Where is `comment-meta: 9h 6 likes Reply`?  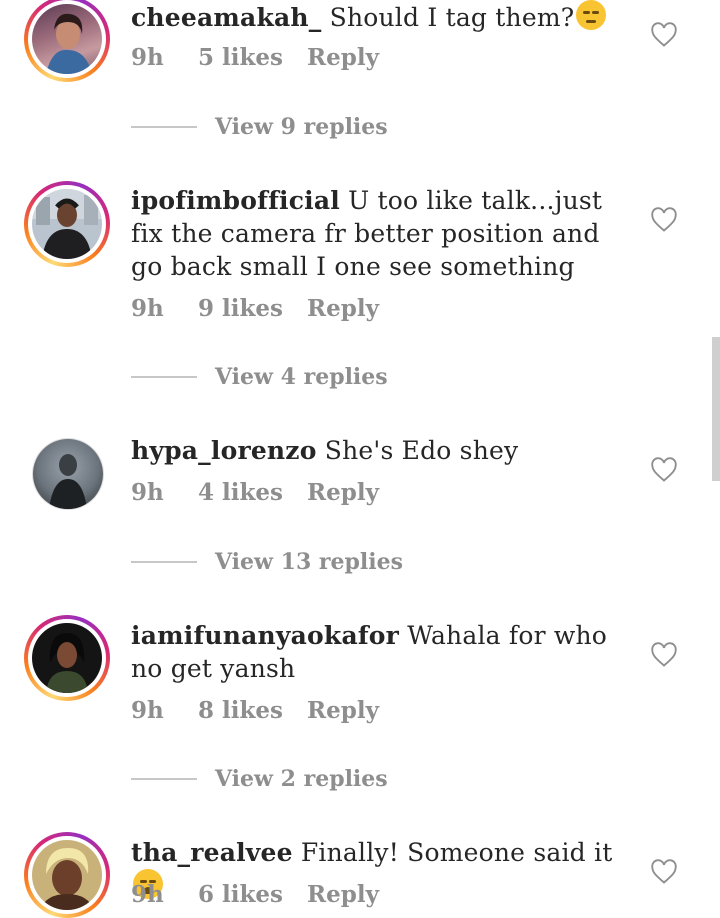 comment-meta: 9h 6 likes Reply is located at coordinates (255, 894).